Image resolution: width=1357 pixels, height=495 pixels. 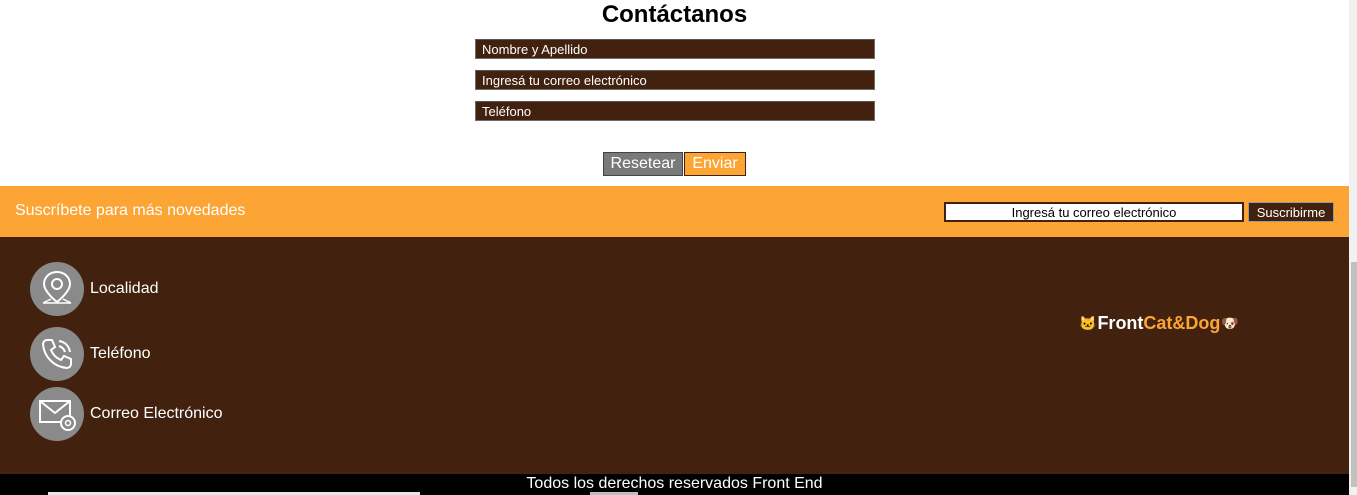 I want to click on email-field, so click(x=675, y=80).